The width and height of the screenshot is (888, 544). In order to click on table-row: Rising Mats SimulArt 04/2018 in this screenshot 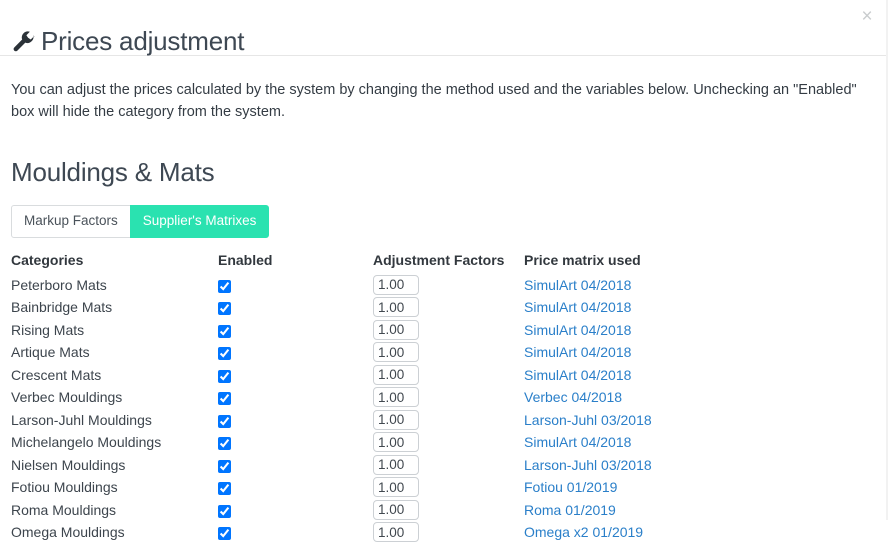, I will do `click(449, 330)`.